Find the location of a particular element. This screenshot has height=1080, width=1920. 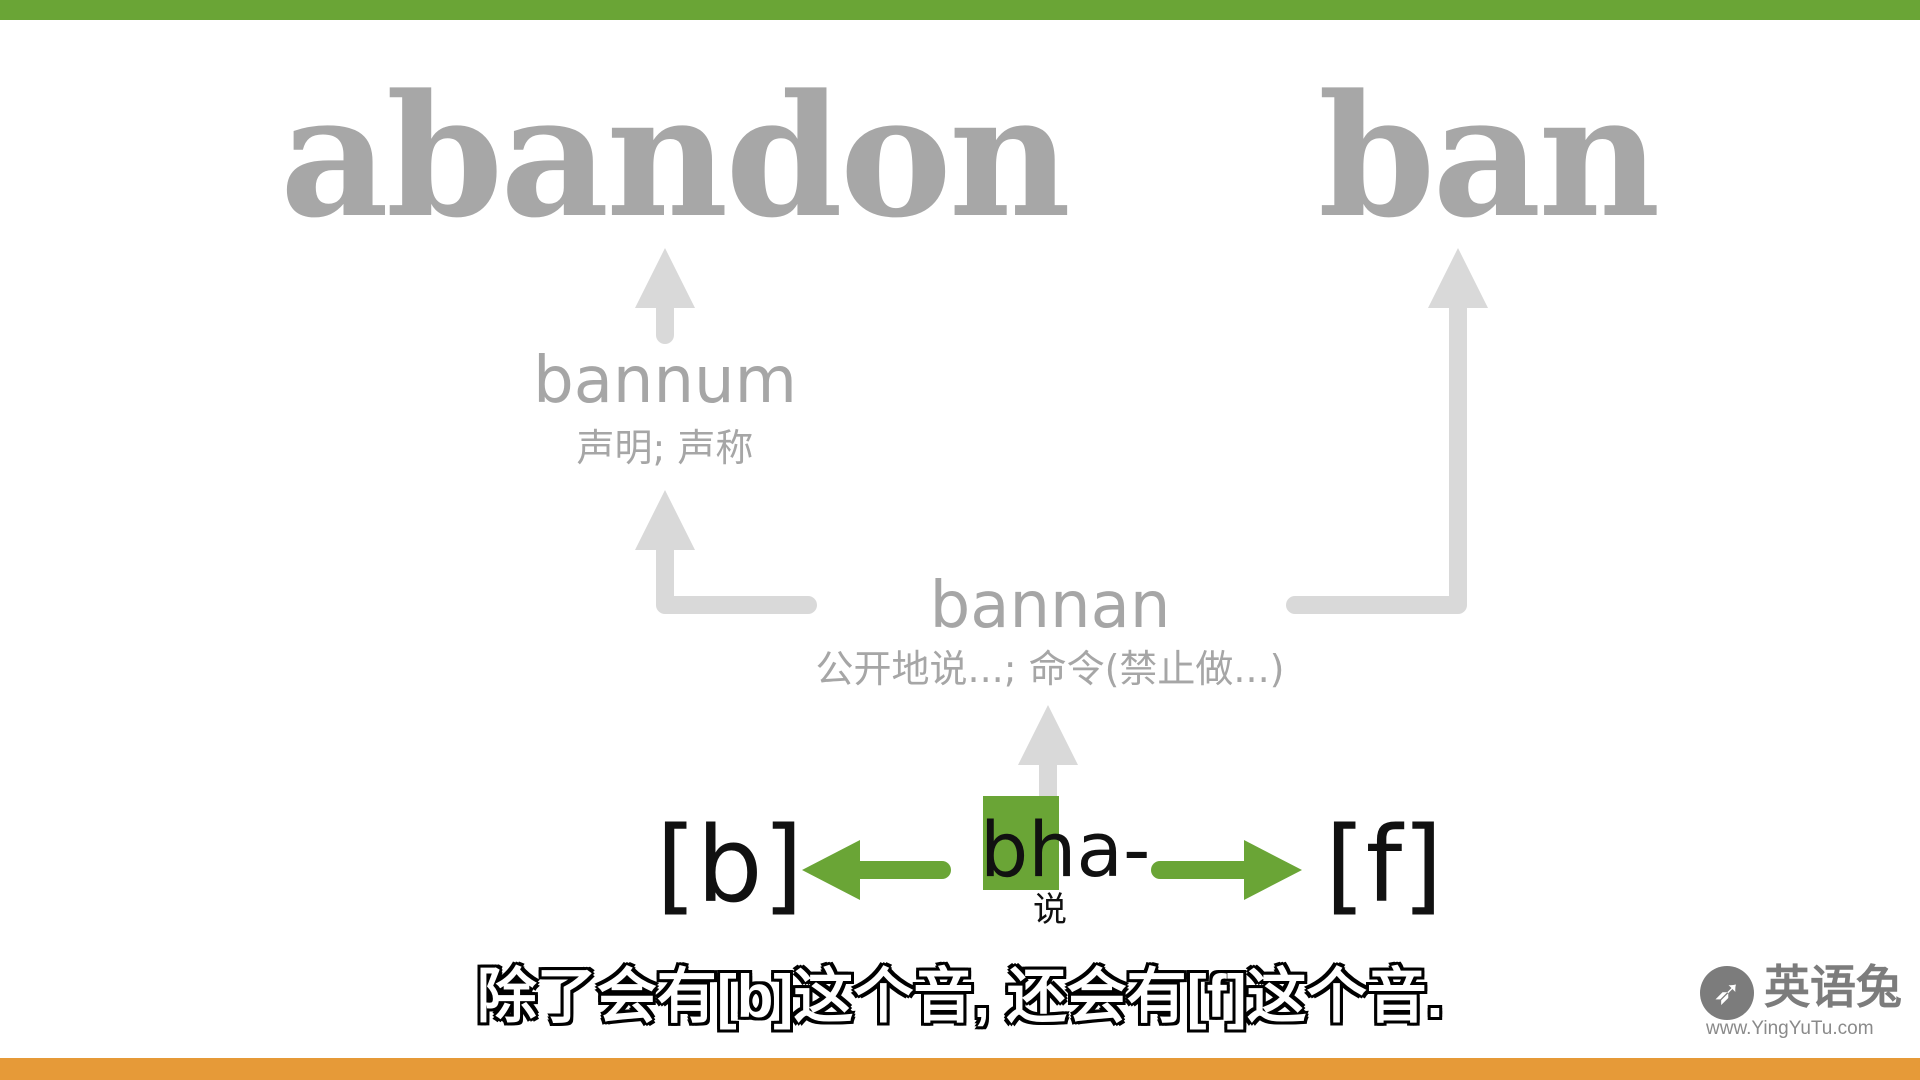

bannan-word: bannan is located at coordinates (1050, 606).